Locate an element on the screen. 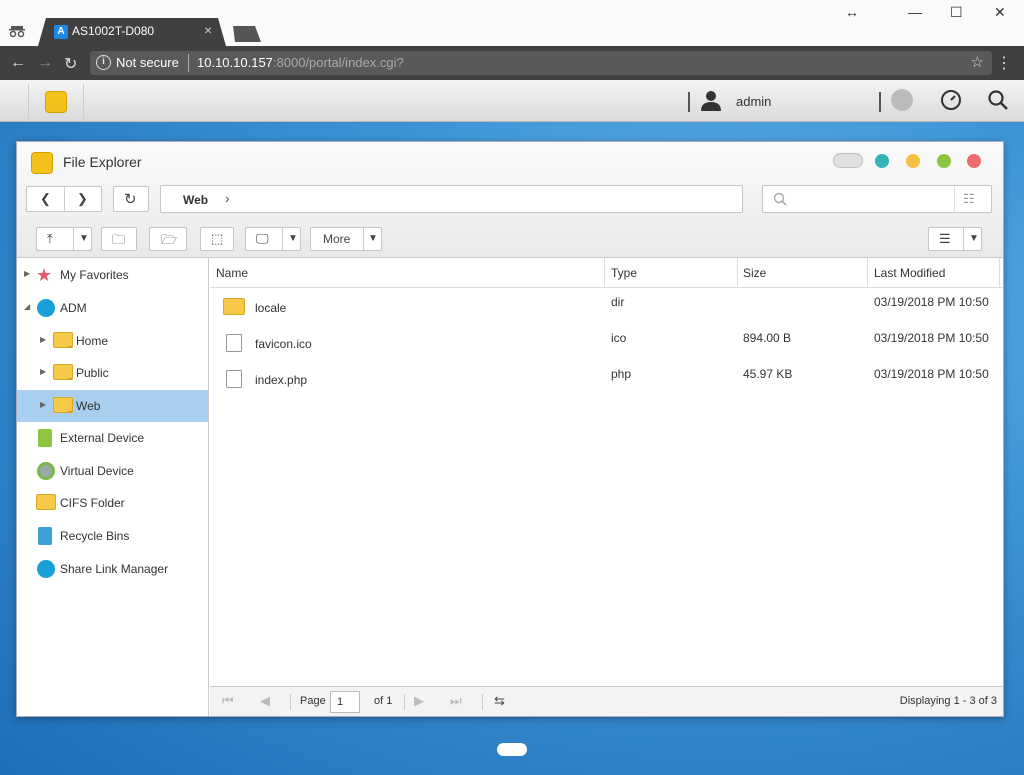 Image resolution: width=1024 pixels, height=775 pixels. page-count: of 1 is located at coordinates (383, 701).